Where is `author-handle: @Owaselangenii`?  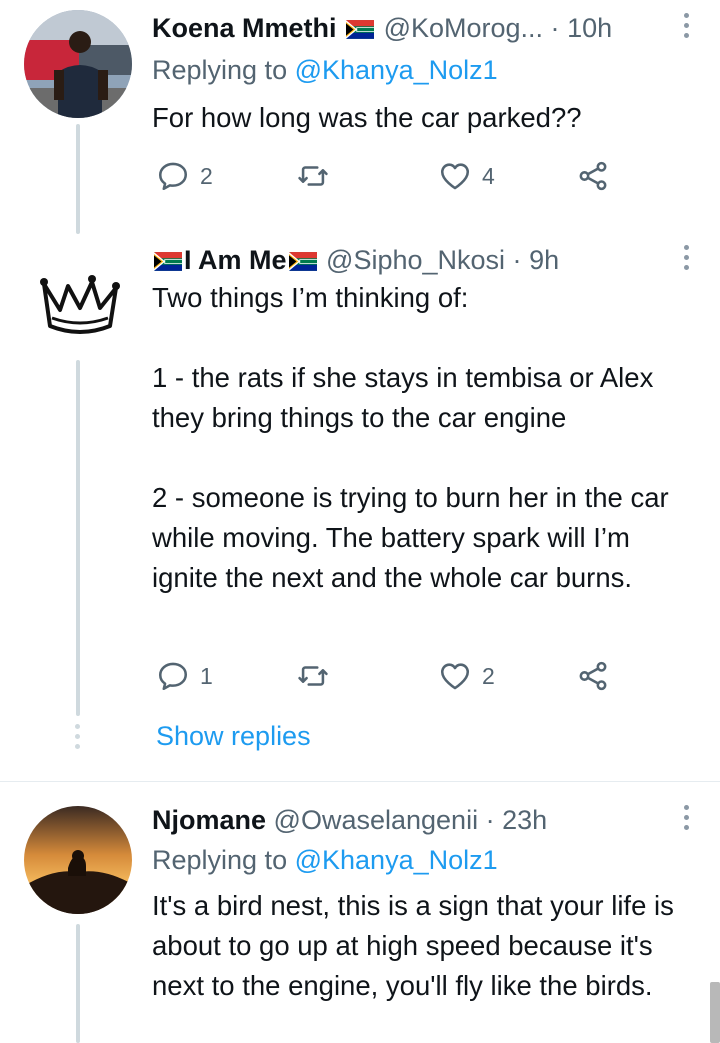 author-handle: @Owaselangenii is located at coordinates (376, 820).